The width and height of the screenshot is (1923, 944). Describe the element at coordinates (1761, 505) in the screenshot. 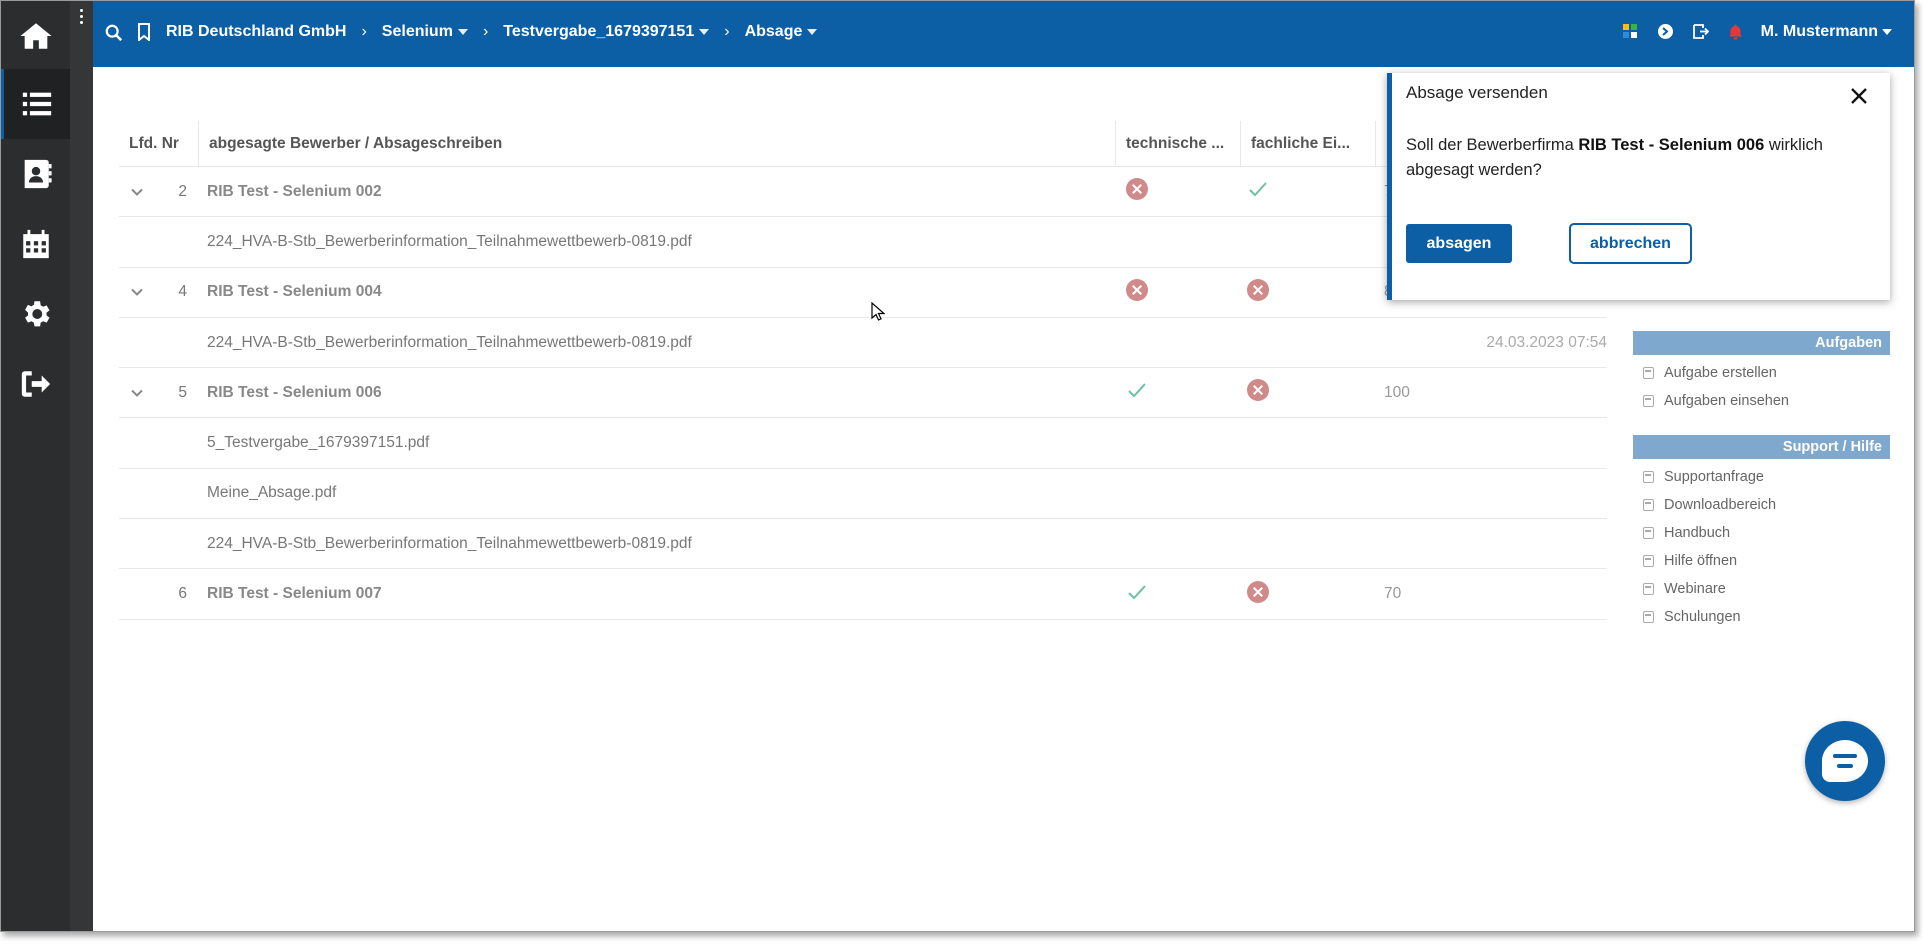

I see `panel-item-download-area: Downloadbereich` at that location.